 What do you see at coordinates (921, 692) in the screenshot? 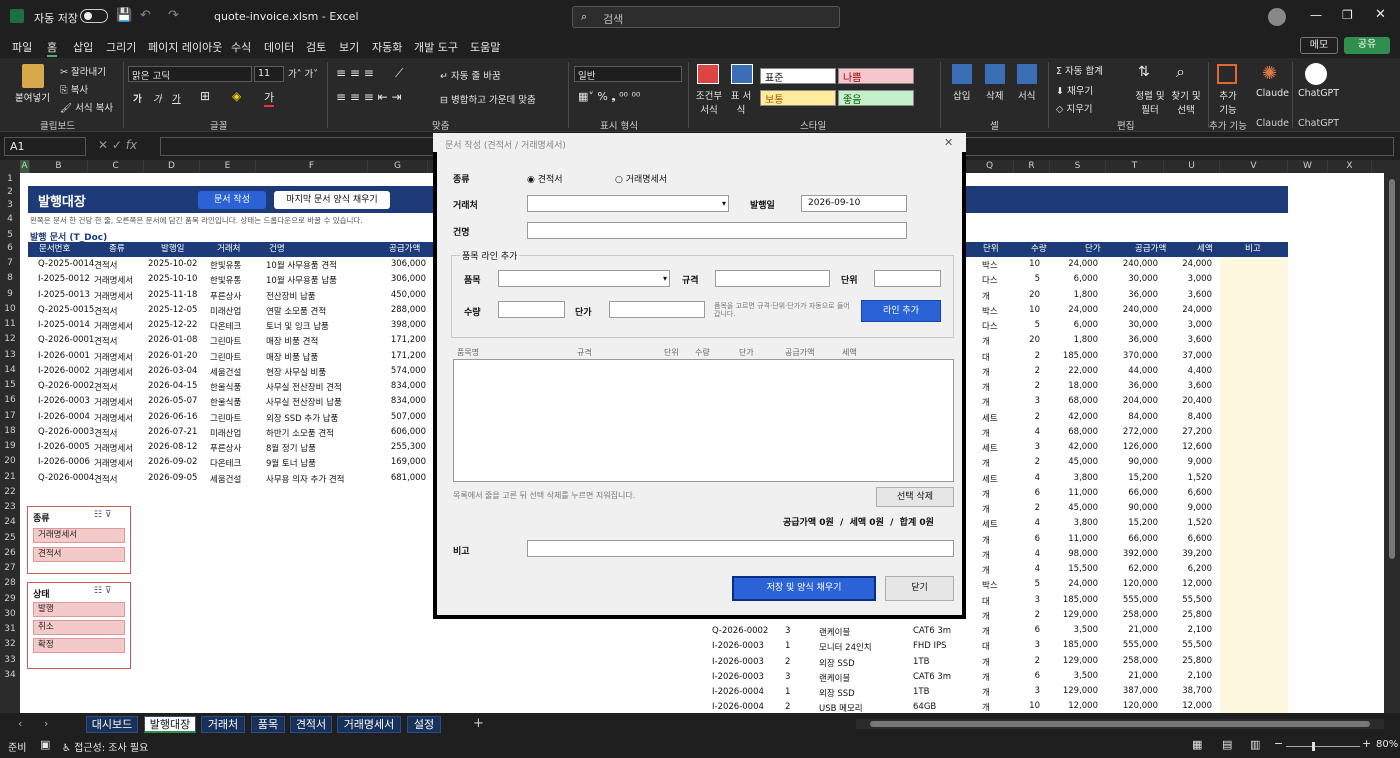
I see `line-cell: 1TB` at bounding box center [921, 692].